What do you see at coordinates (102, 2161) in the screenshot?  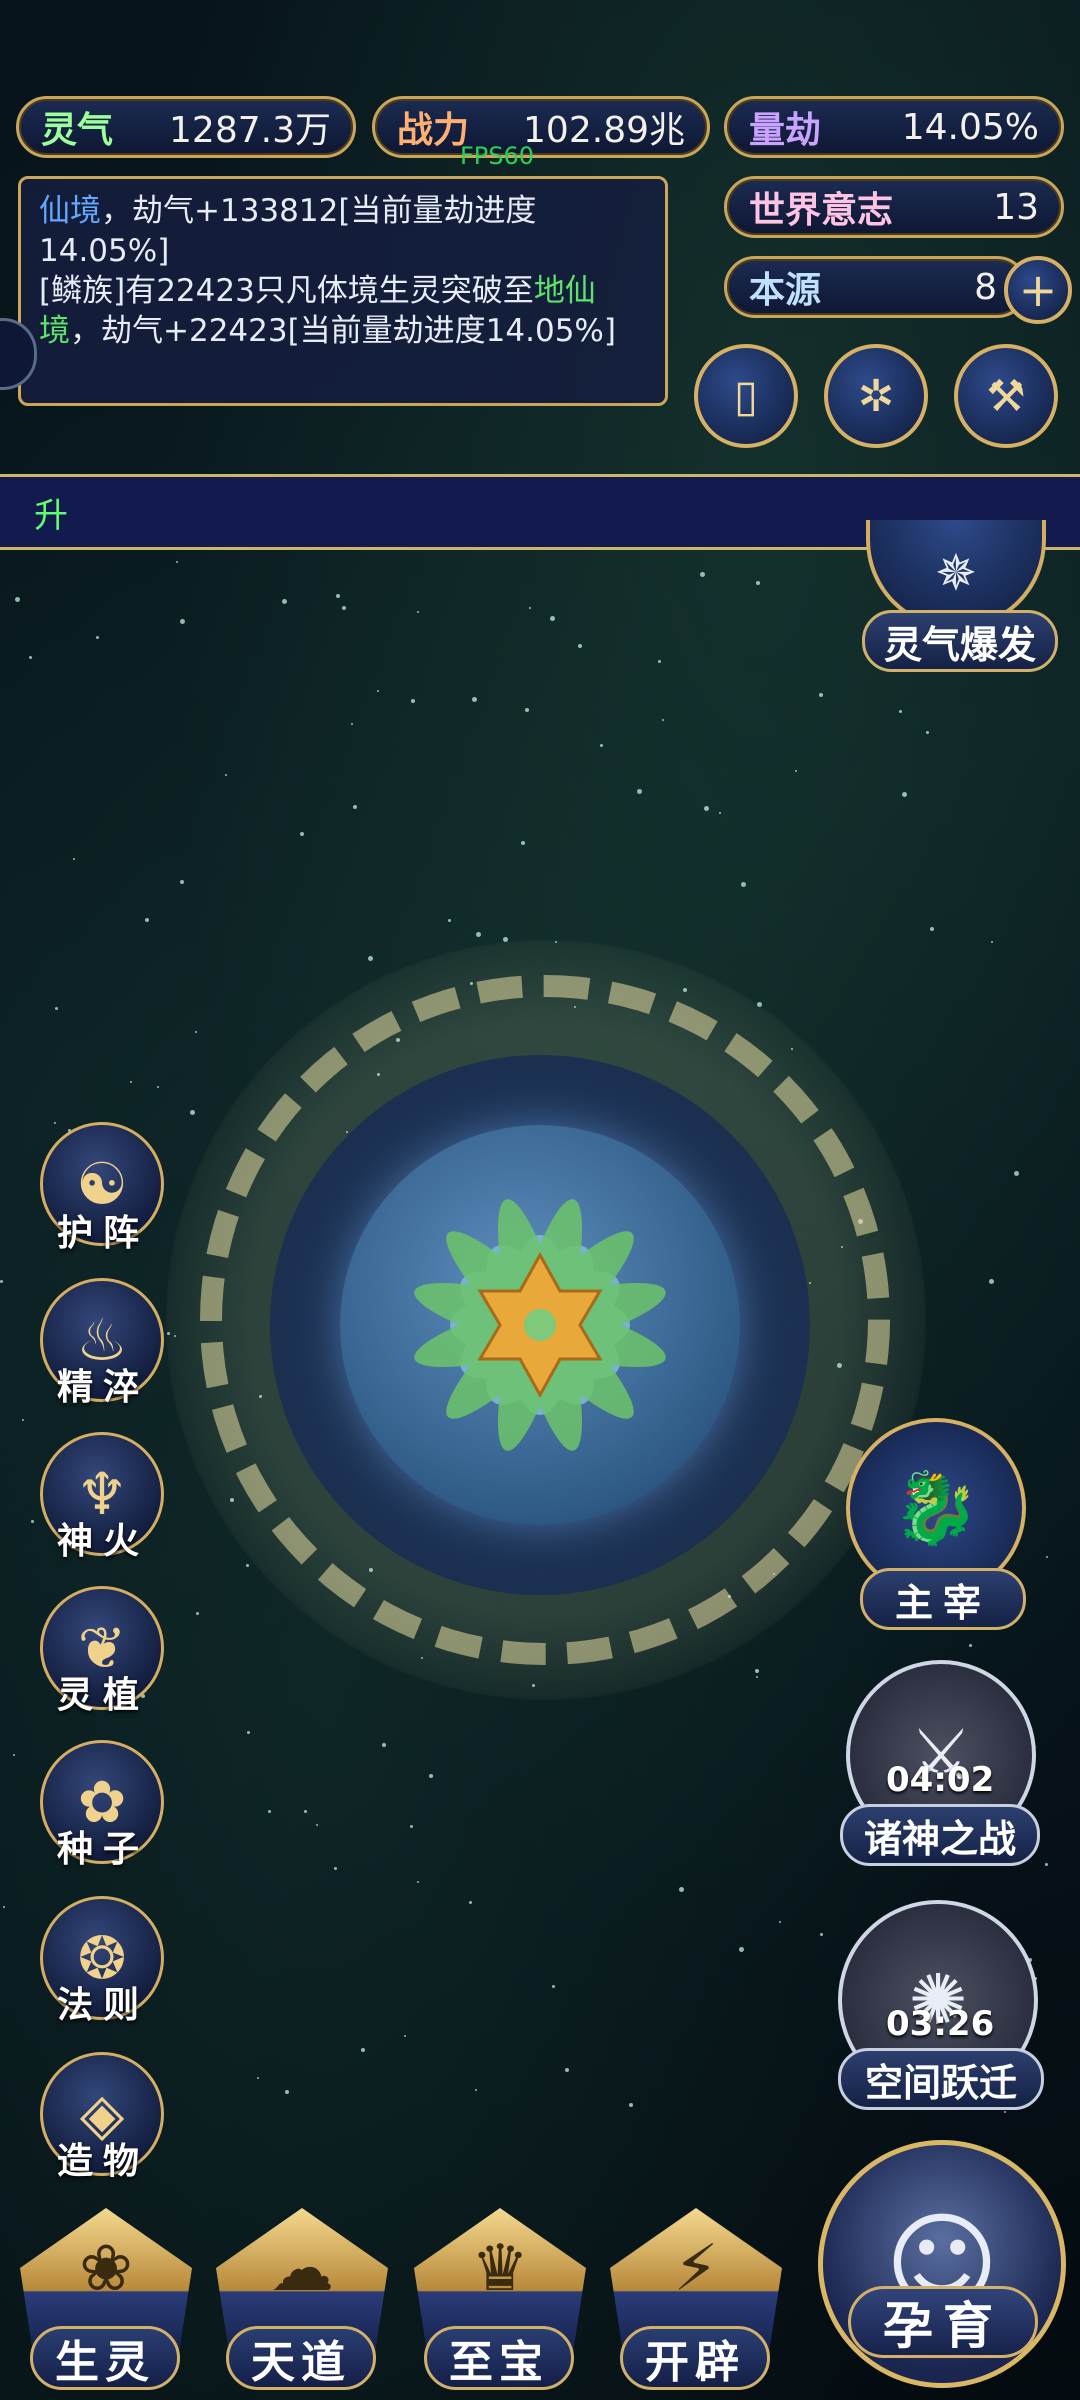 I see `zao-wu-label: 造物` at bounding box center [102, 2161].